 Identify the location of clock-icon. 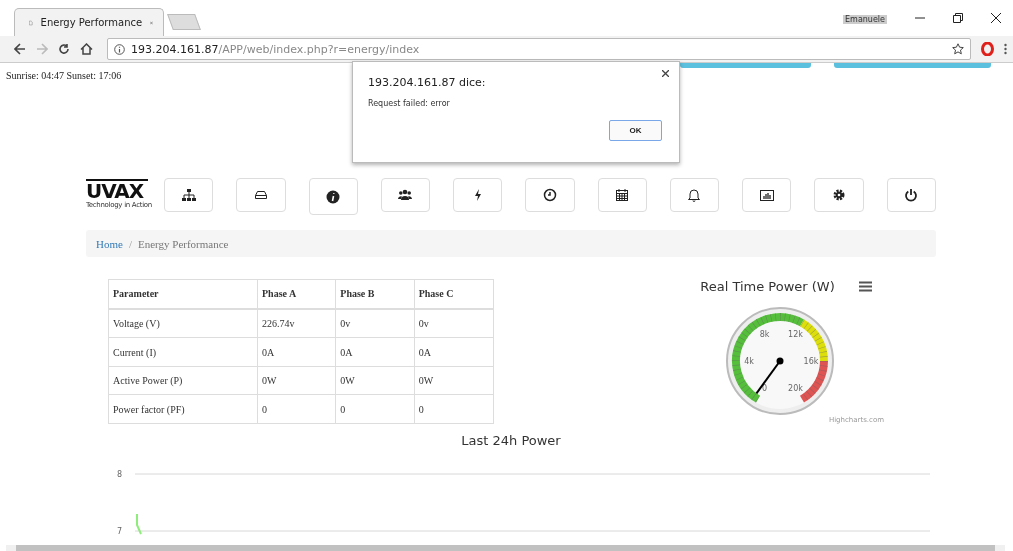
(549, 195).